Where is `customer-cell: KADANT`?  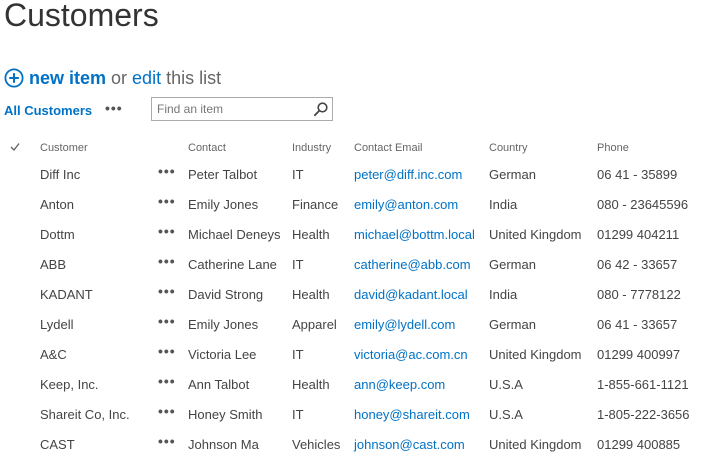 customer-cell: KADANT is located at coordinates (66, 294).